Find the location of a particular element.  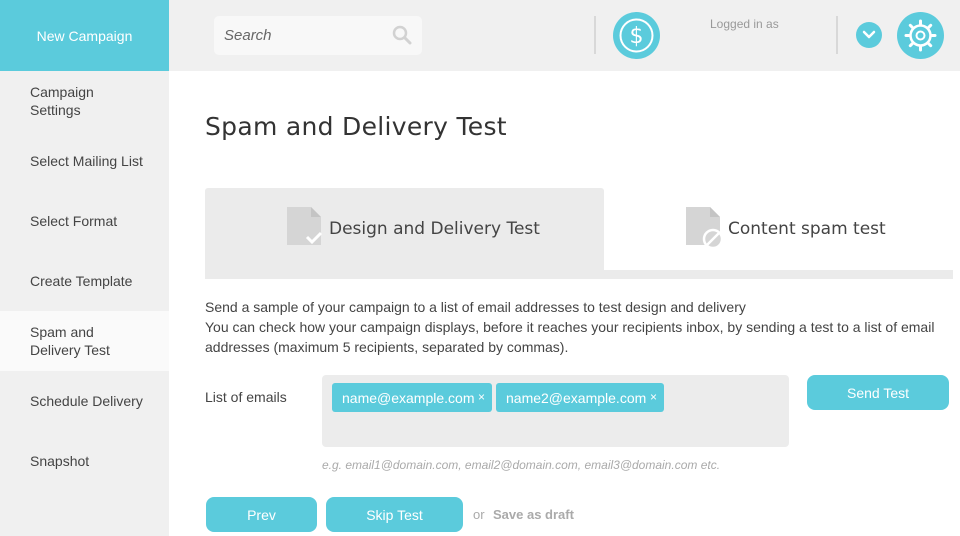

prev-button: Prev is located at coordinates (261, 514).